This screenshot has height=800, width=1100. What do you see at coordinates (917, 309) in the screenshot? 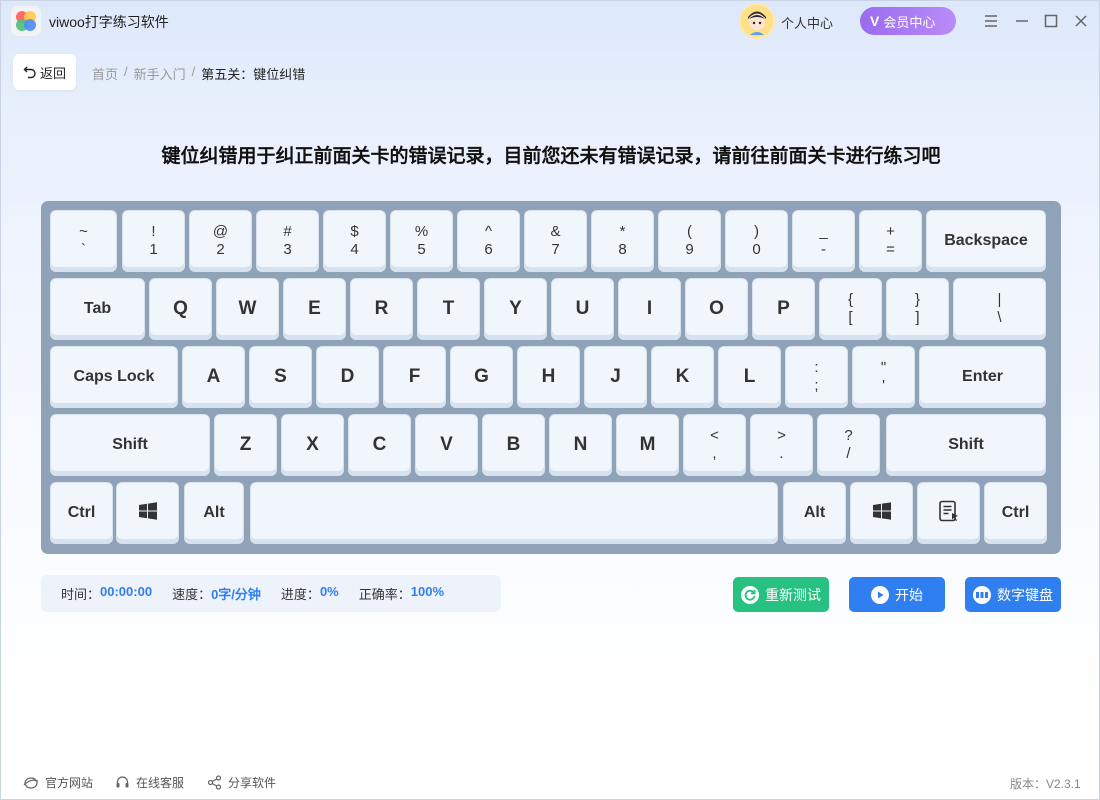
I see `key-symbol: }]` at bounding box center [917, 309].